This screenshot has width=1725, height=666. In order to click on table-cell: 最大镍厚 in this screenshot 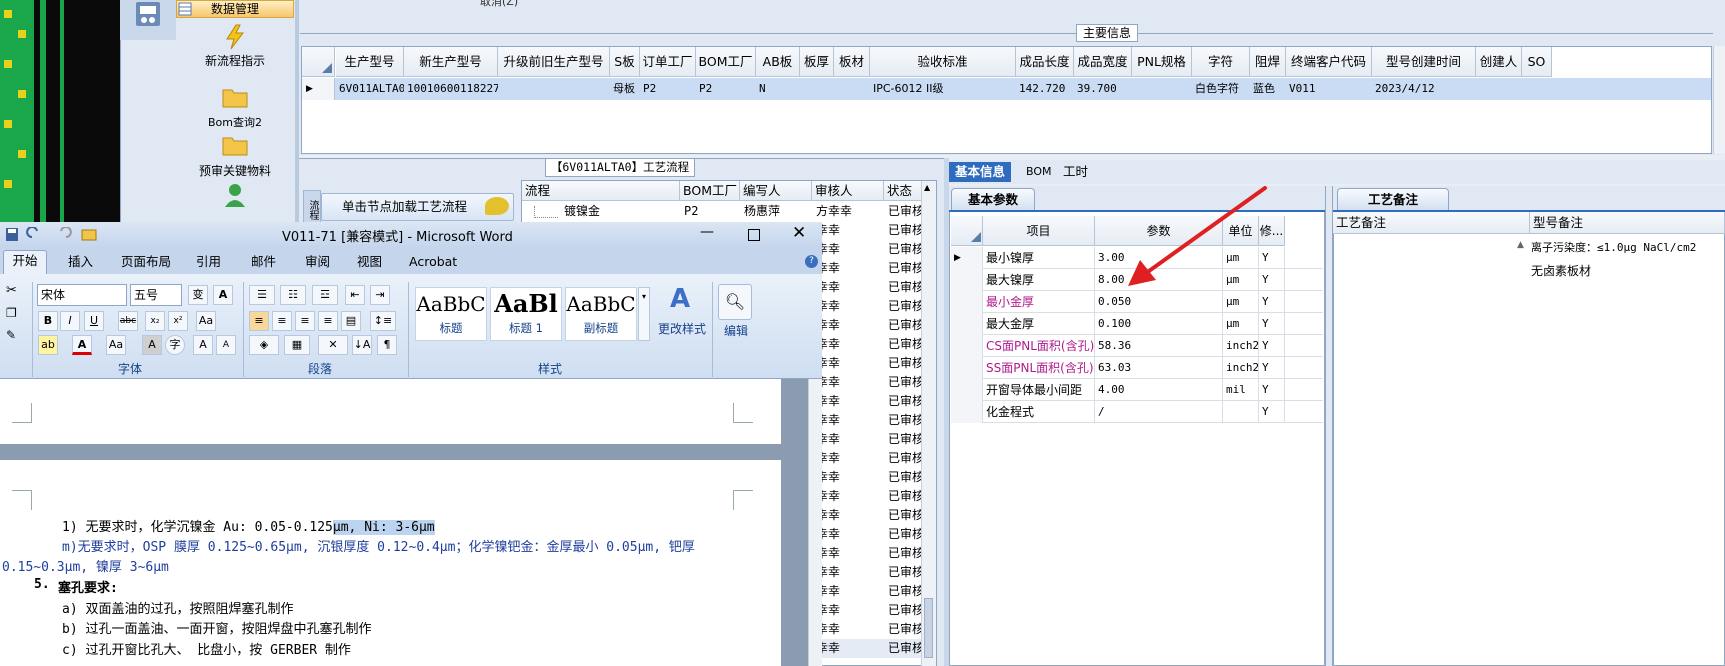, I will do `click(1039, 280)`.